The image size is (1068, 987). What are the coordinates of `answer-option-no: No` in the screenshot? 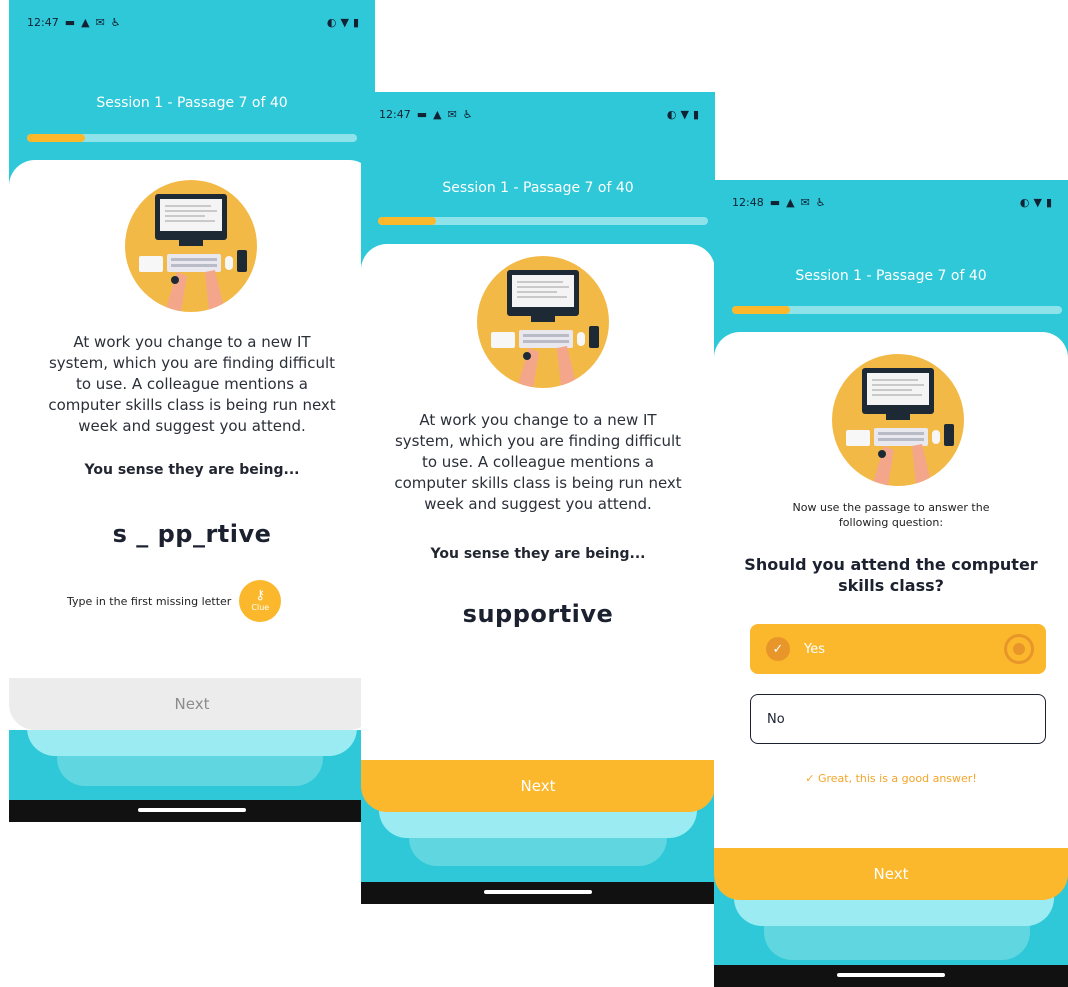 It's located at (898, 719).